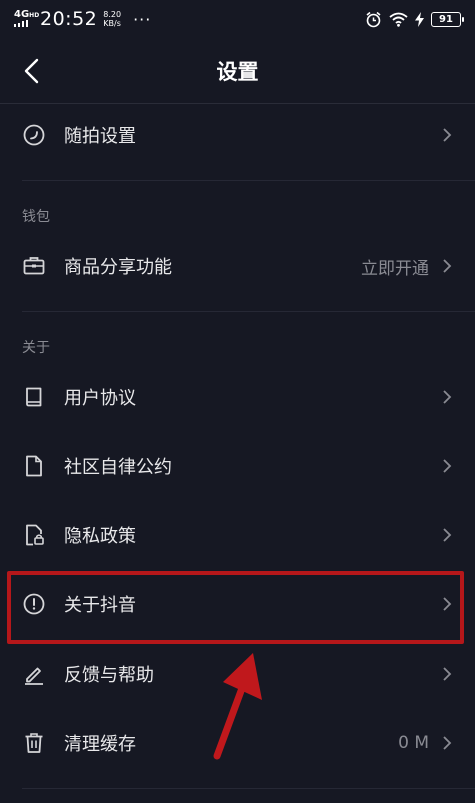 The image size is (475, 803). Describe the element at coordinates (237, 135) in the screenshot. I see `settings-row-suipai: 随拍设置` at that location.